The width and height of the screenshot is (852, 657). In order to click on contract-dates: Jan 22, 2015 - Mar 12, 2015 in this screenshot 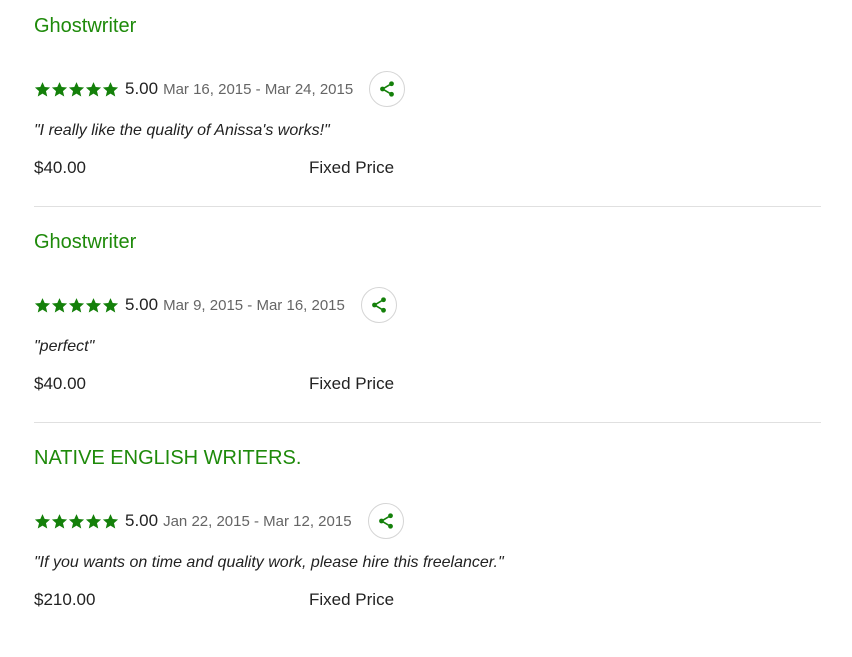, I will do `click(257, 521)`.